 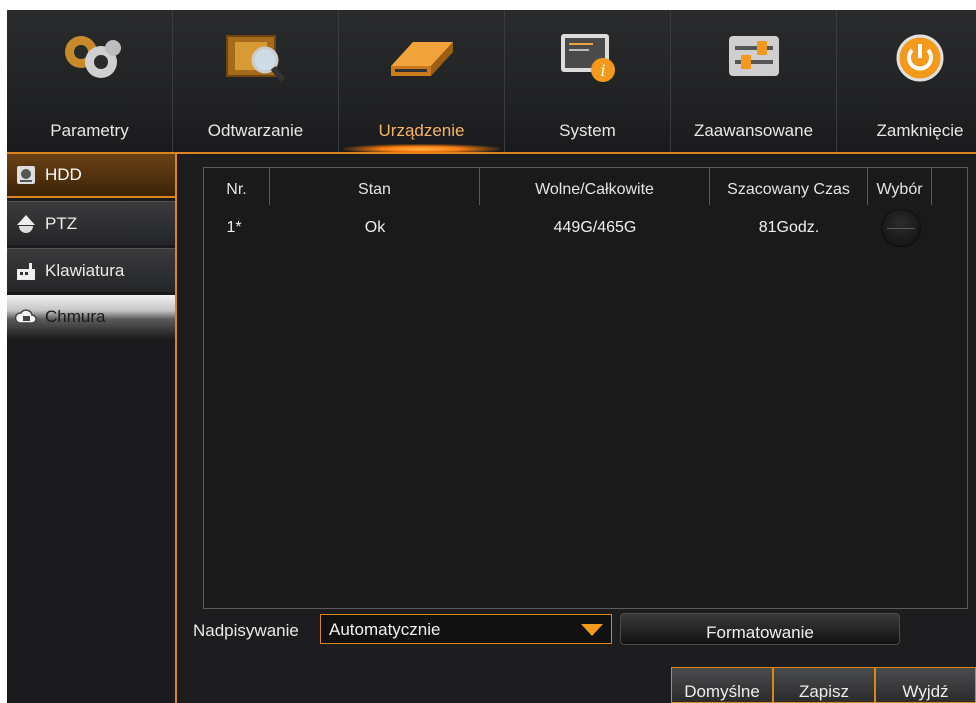 I want to click on tab-odtwarzanie: Odtwarzanie, so click(x=256, y=81).